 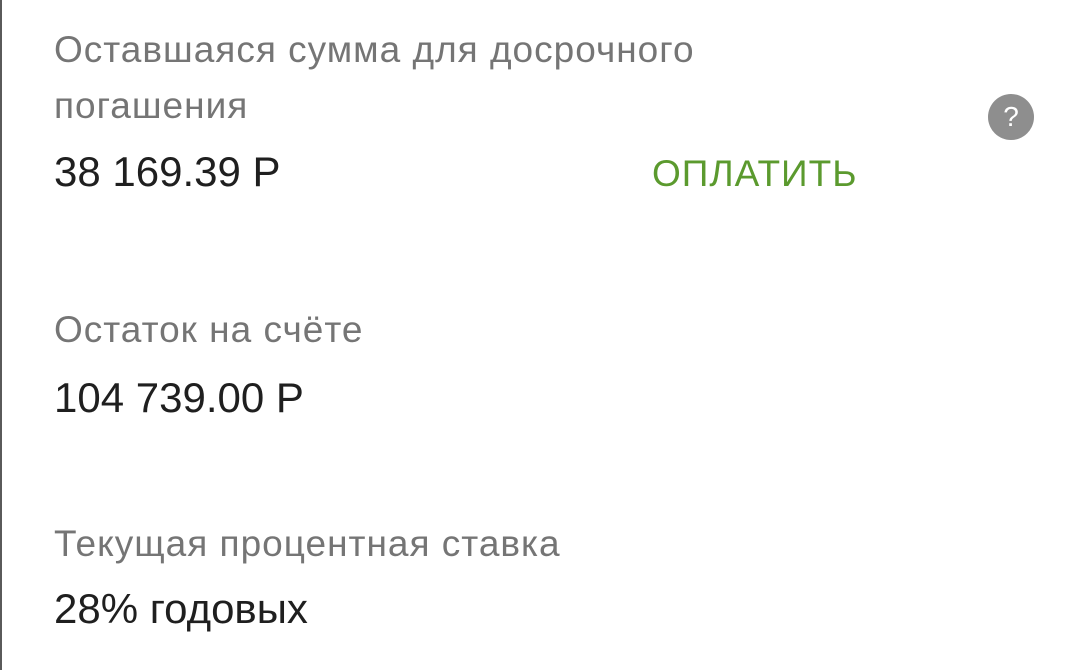 I want to click on pay-button: ОПЛАТИТЬ, so click(x=755, y=174).